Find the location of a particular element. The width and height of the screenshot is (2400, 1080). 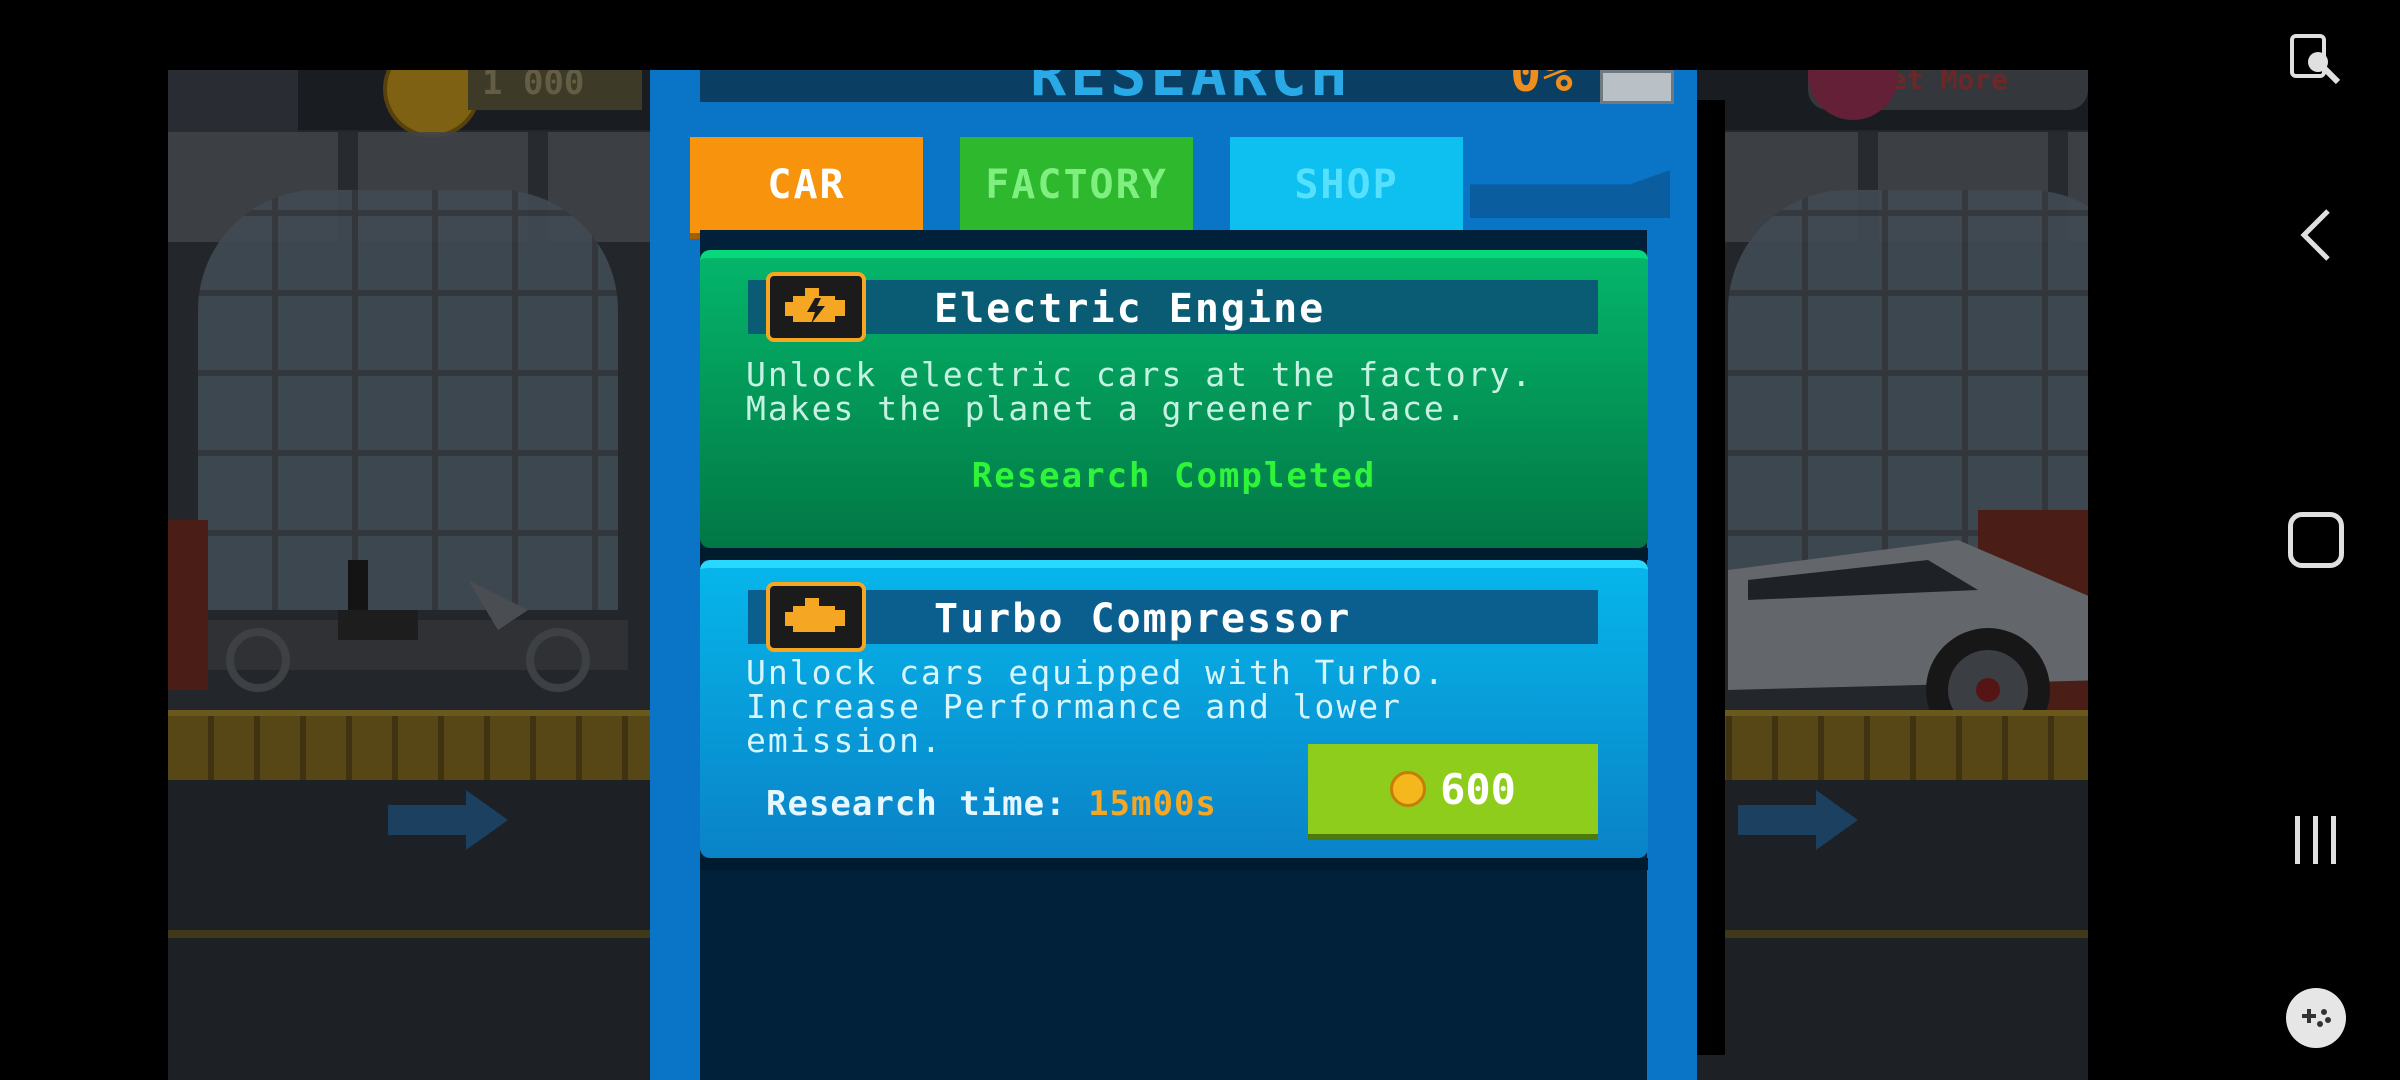

game-tools-icon is located at coordinates (2316, 1018).